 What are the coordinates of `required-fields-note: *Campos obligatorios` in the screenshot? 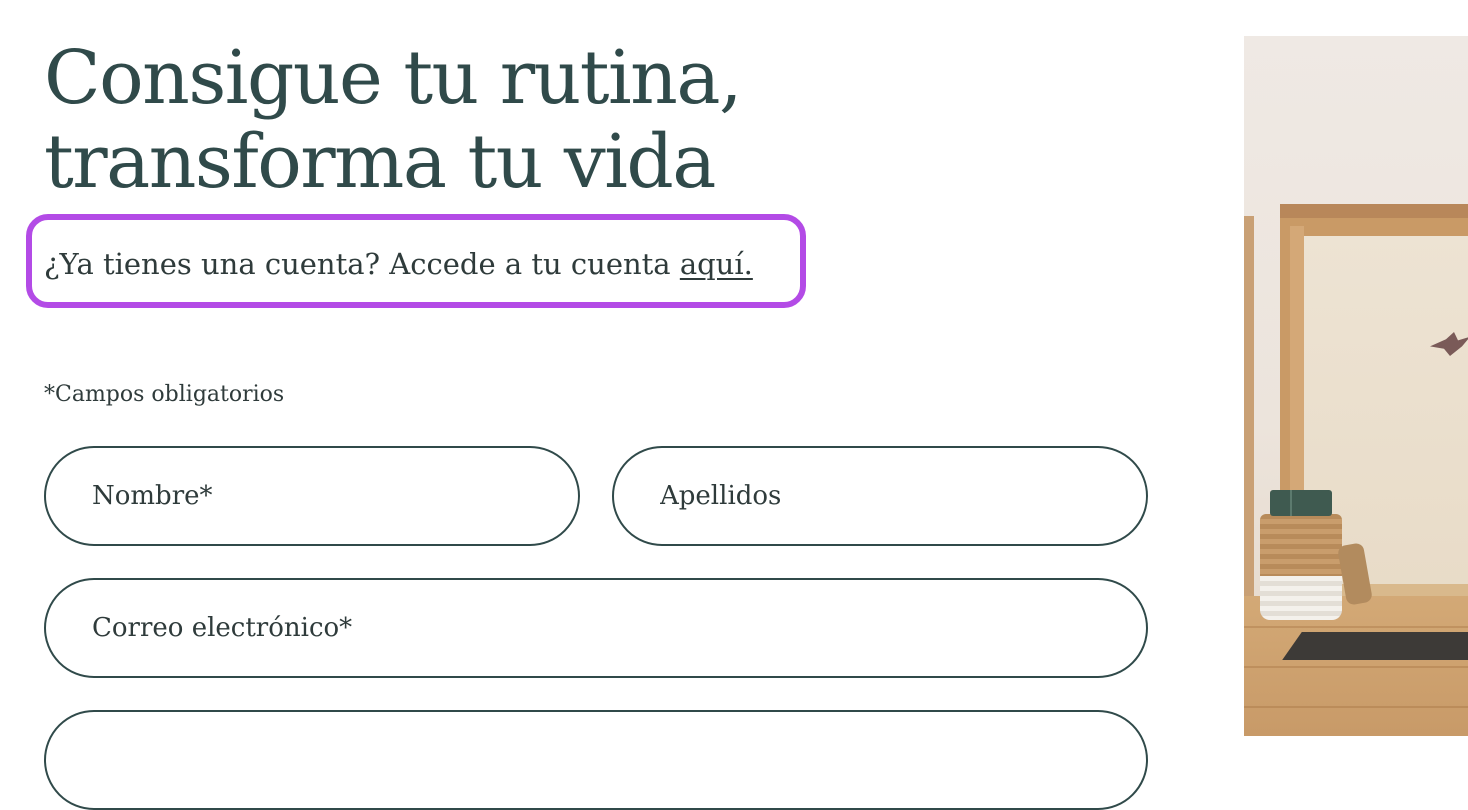 It's located at (164, 394).